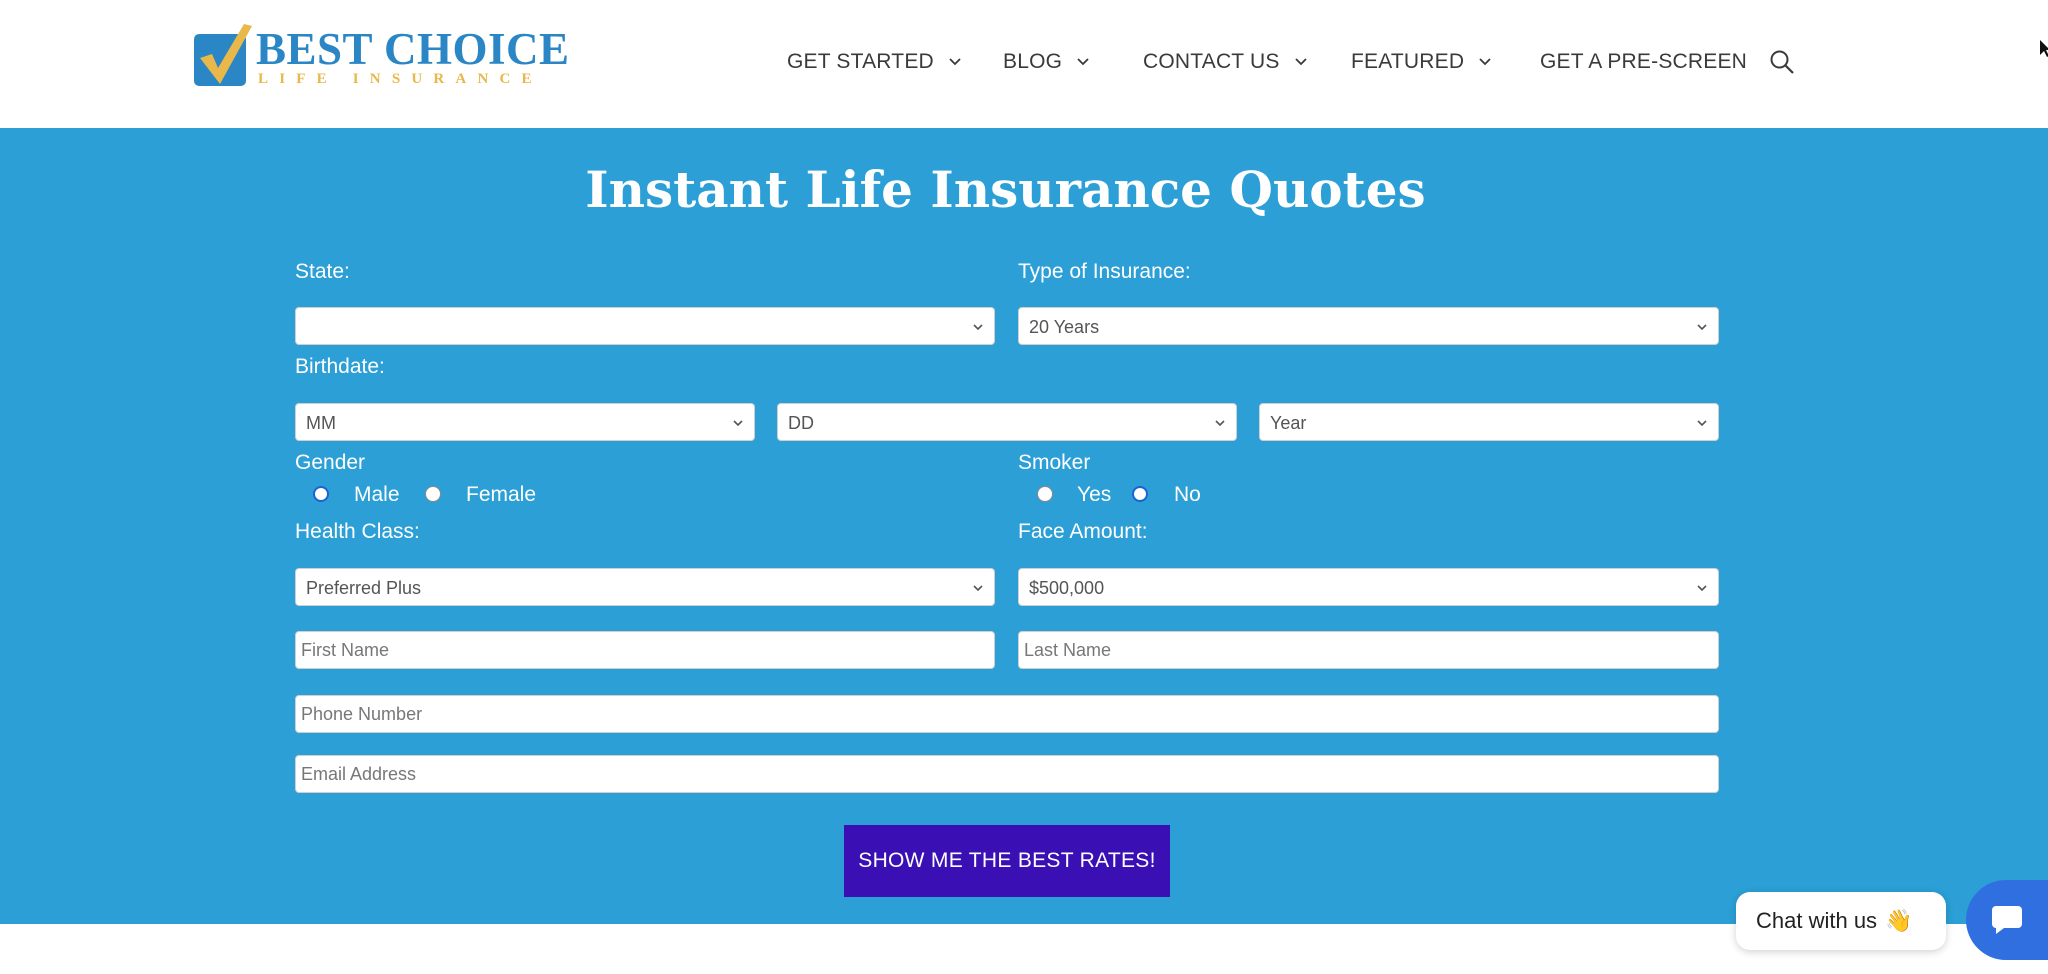 The width and height of the screenshot is (2048, 974). What do you see at coordinates (645, 650) in the screenshot?
I see `first-name-input` at bounding box center [645, 650].